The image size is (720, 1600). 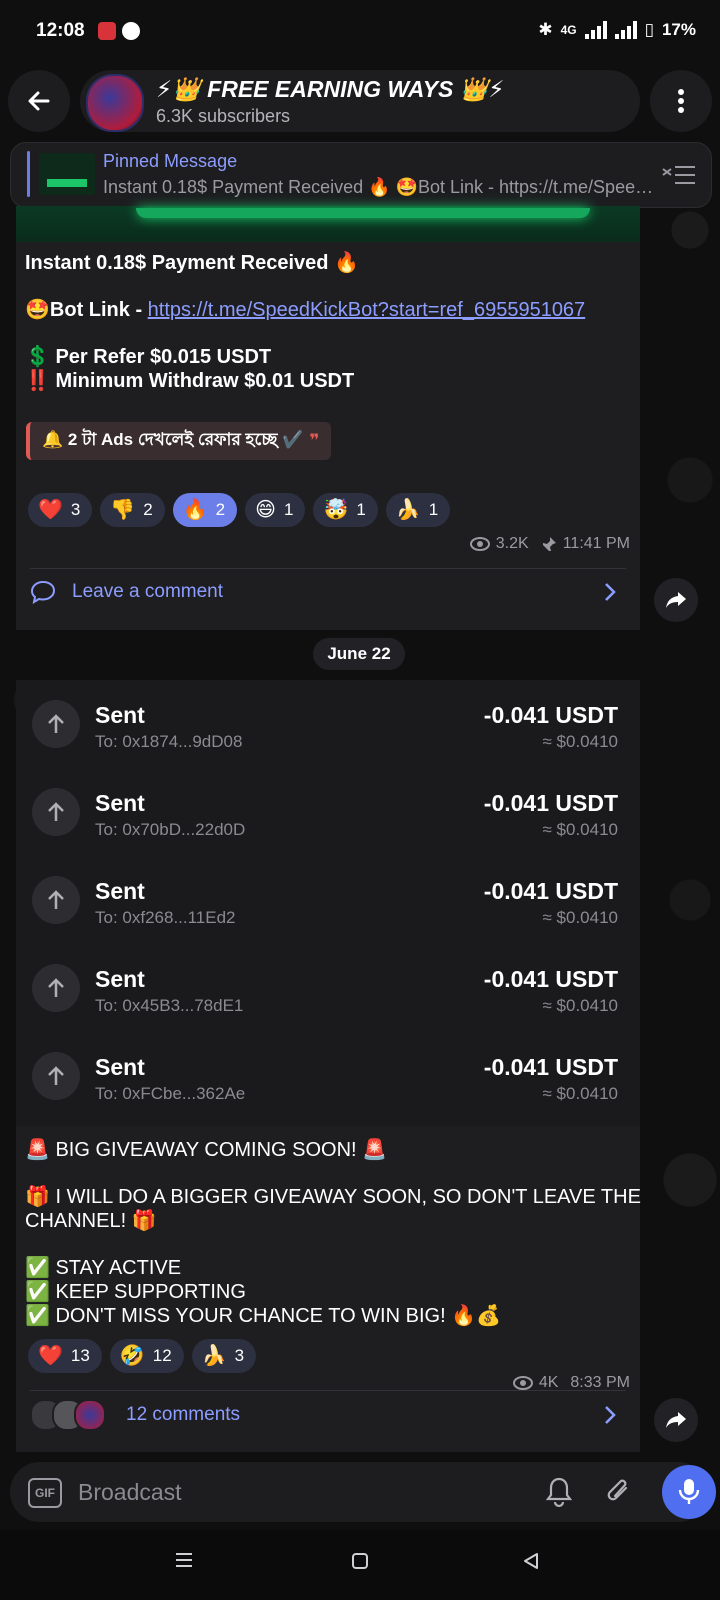 I want to click on record-icon, so click(x=131, y=31).